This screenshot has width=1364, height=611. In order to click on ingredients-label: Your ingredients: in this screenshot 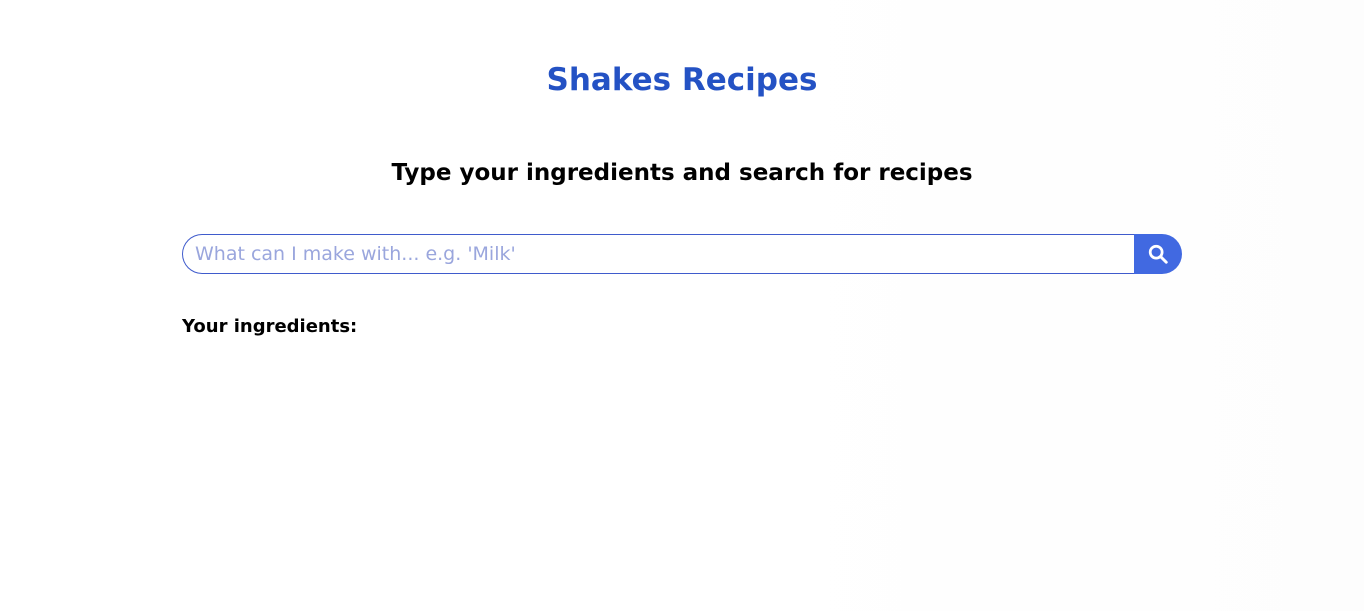, I will do `click(270, 326)`.